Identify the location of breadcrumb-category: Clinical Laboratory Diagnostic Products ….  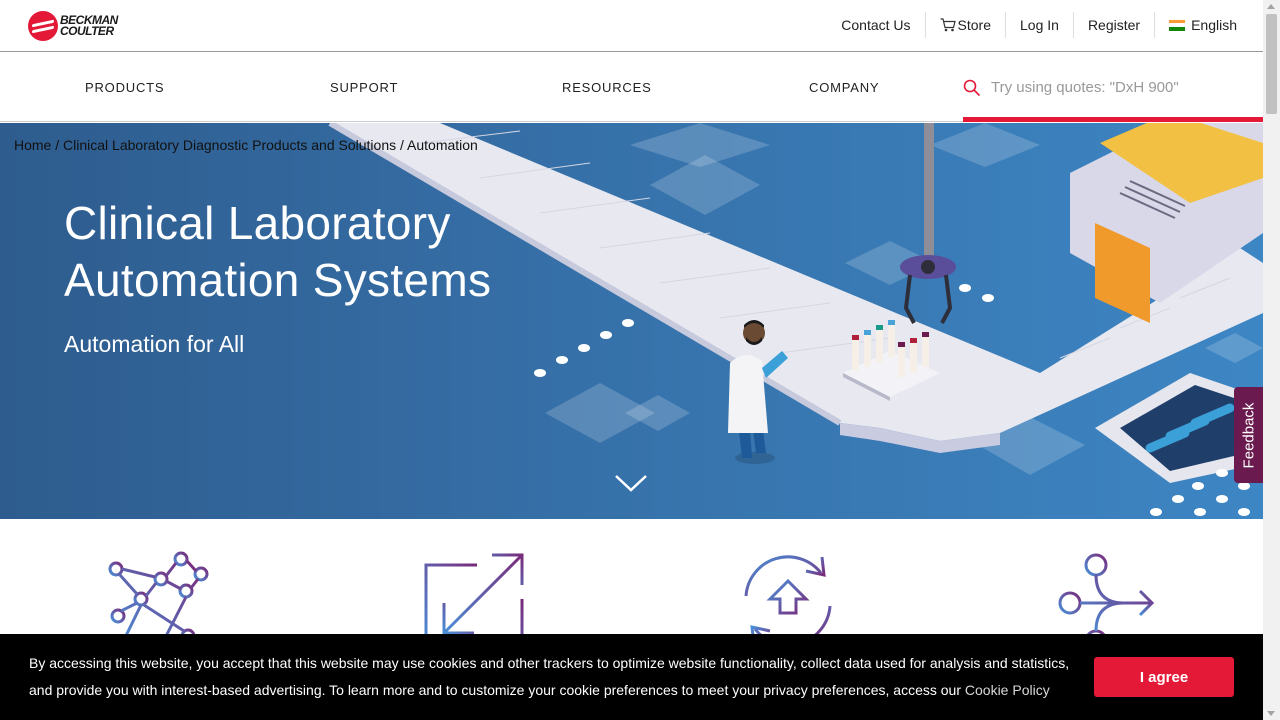
(229, 145).